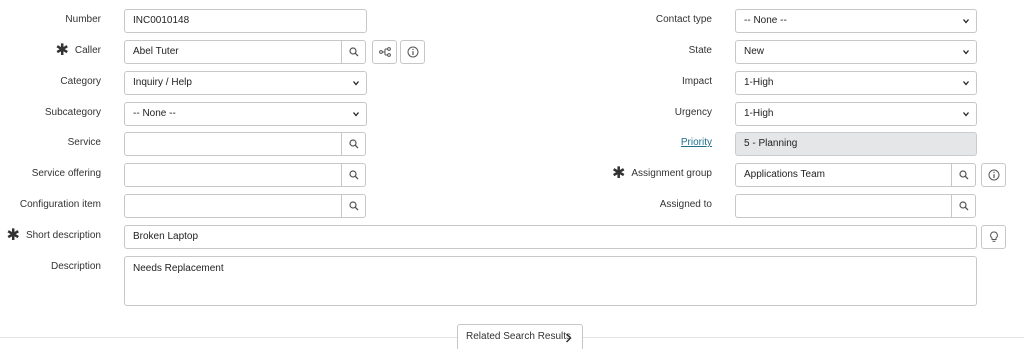 The height and width of the screenshot is (349, 1024). I want to click on assignment-group-lookup-button, so click(963, 175).